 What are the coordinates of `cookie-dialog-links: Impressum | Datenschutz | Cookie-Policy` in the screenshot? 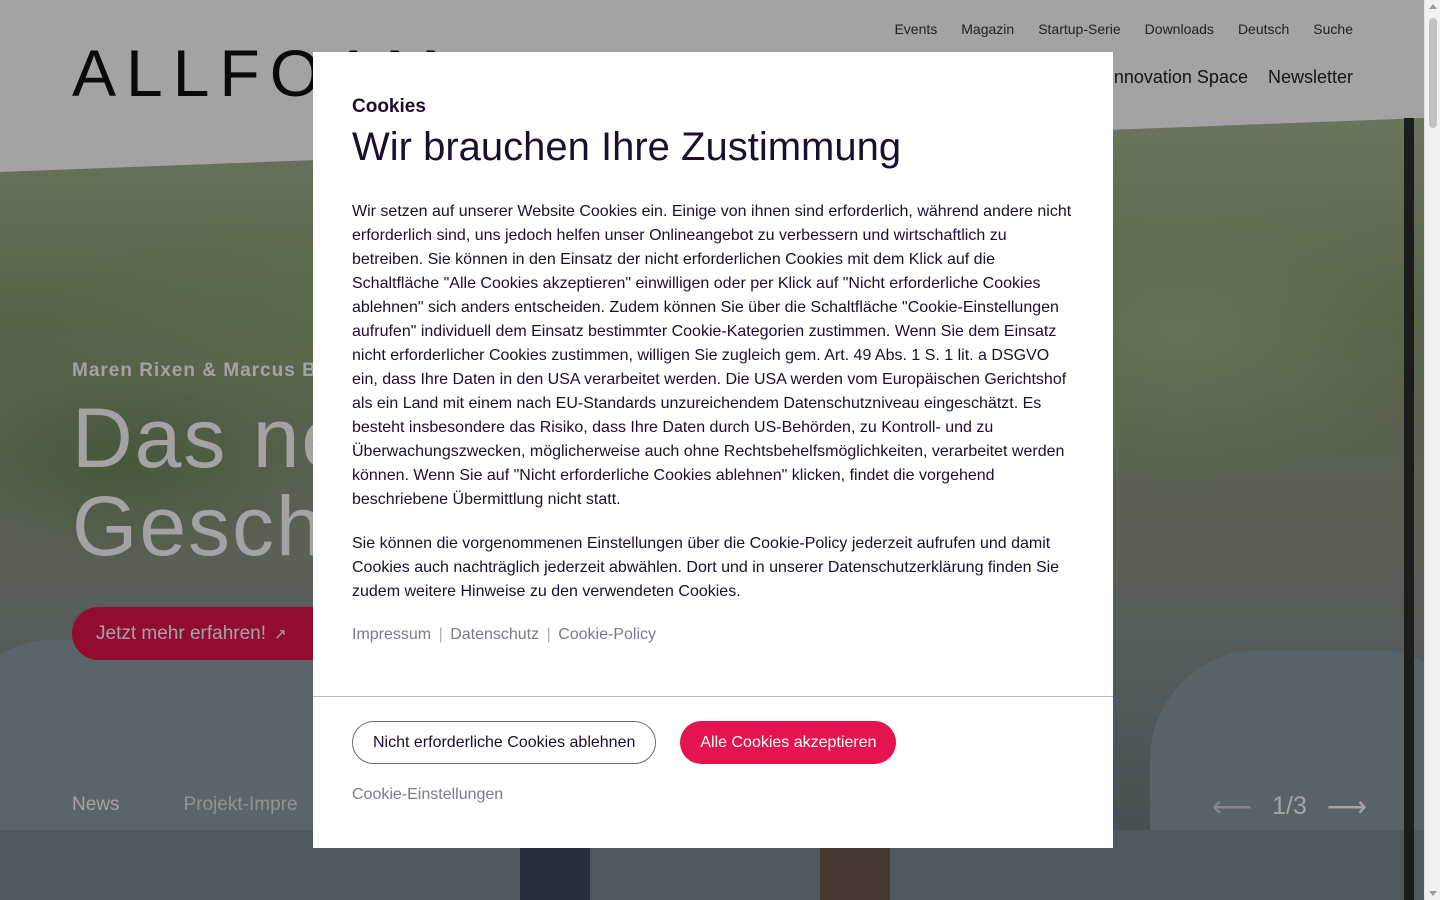 It's located at (713, 635).